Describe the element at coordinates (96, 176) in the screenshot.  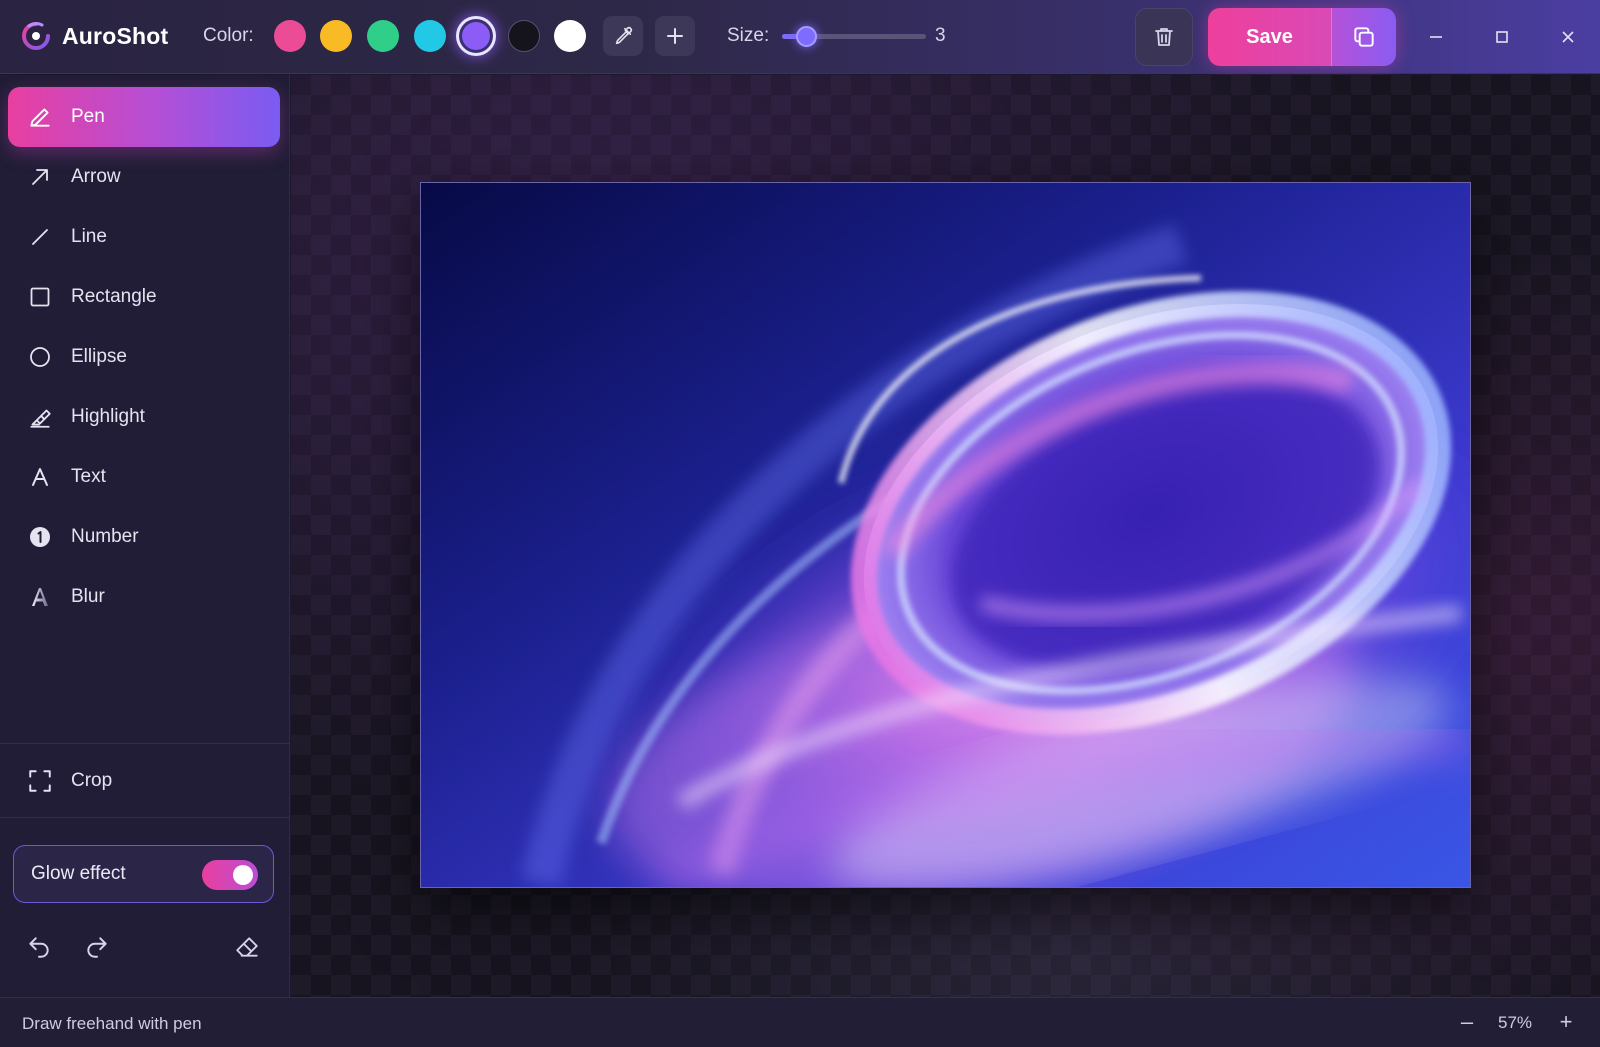
I see `tool-label: Arrow` at that location.